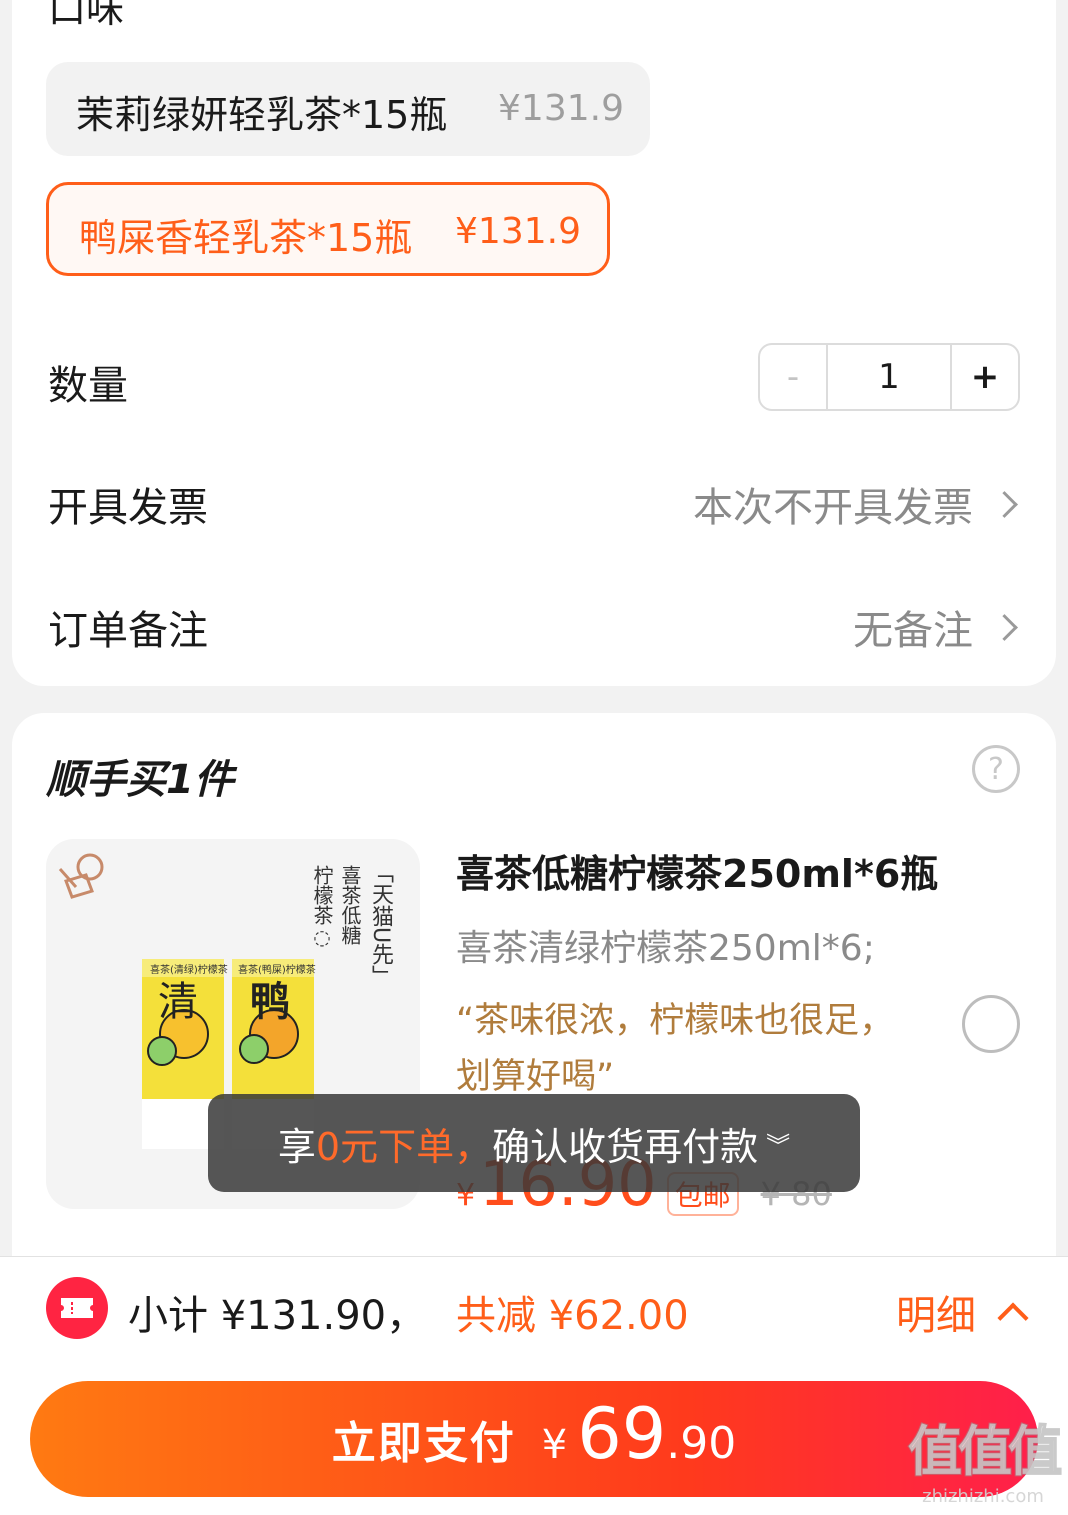 This screenshot has height=1515, width=1068. What do you see at coordinates (991, 1024) in the screenshot?
I see `addon-select-radio` at bounding box center [991, 1024].